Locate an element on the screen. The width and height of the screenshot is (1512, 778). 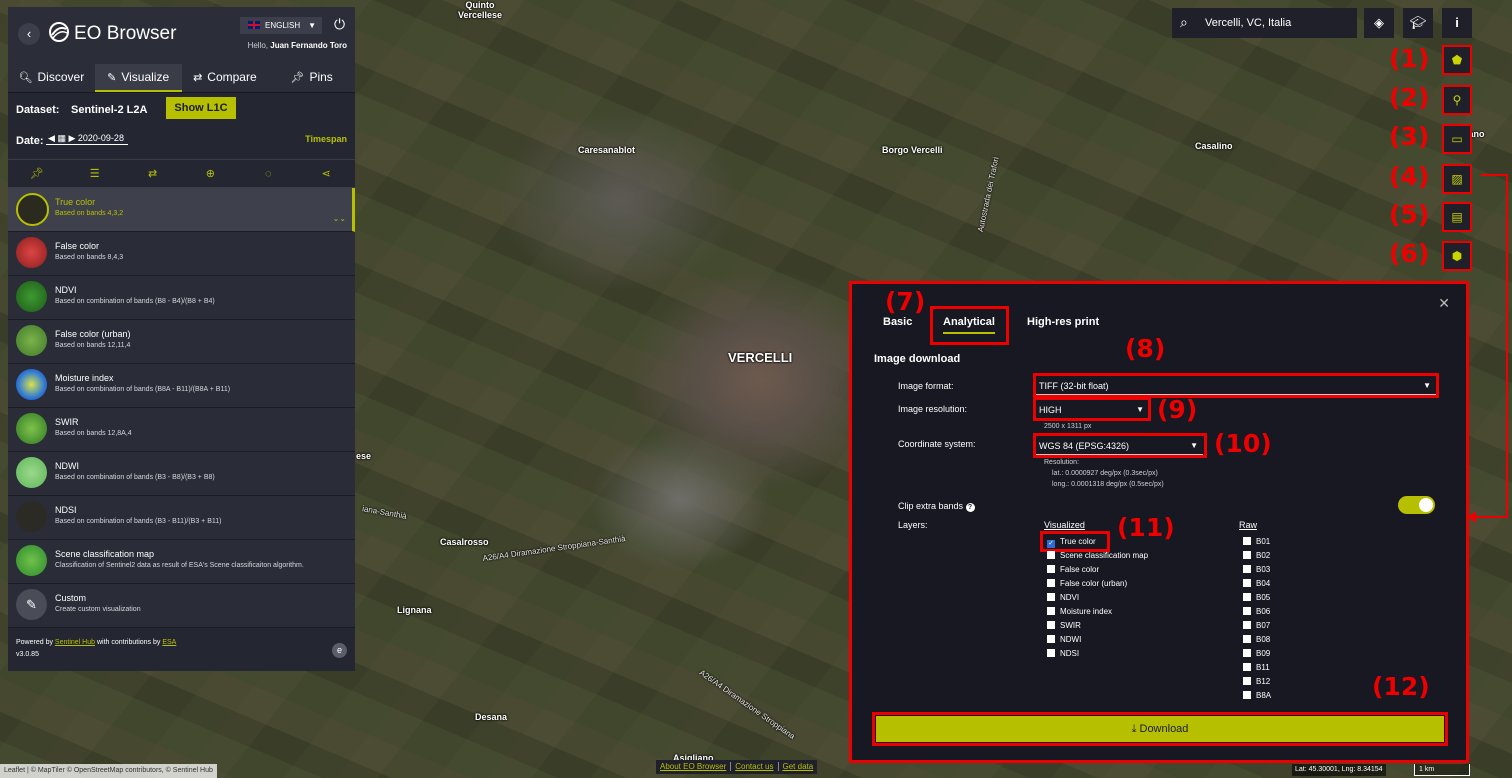
prev-date-icon: ◀ is located at coordinates (51, 138).